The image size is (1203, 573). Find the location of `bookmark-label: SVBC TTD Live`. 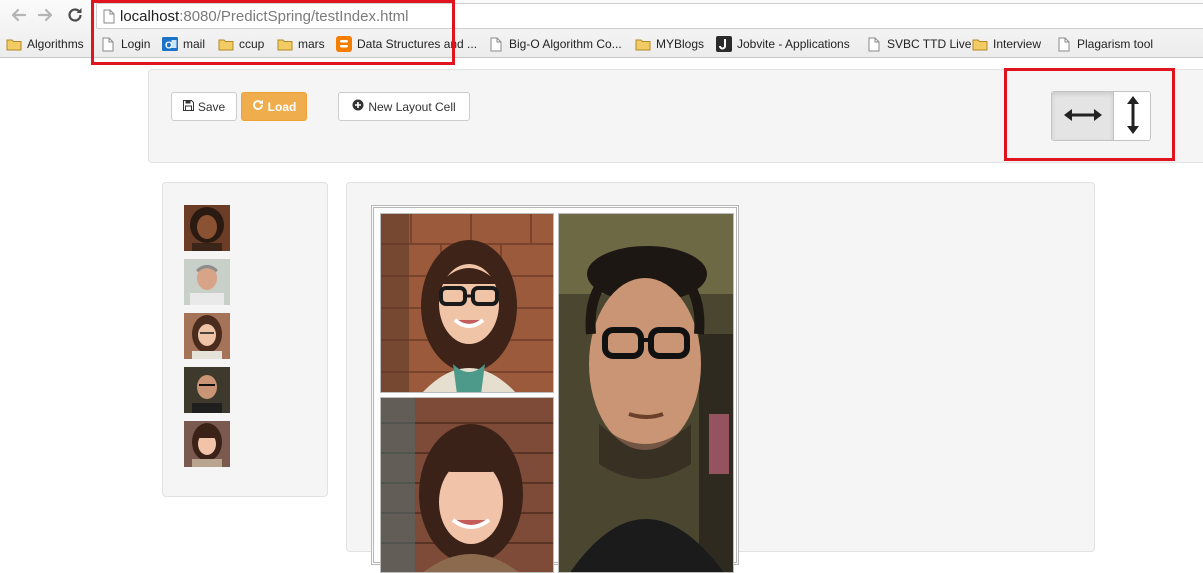

bookmark-label: SVBC TTD Live is located at coordinates (929, 44).